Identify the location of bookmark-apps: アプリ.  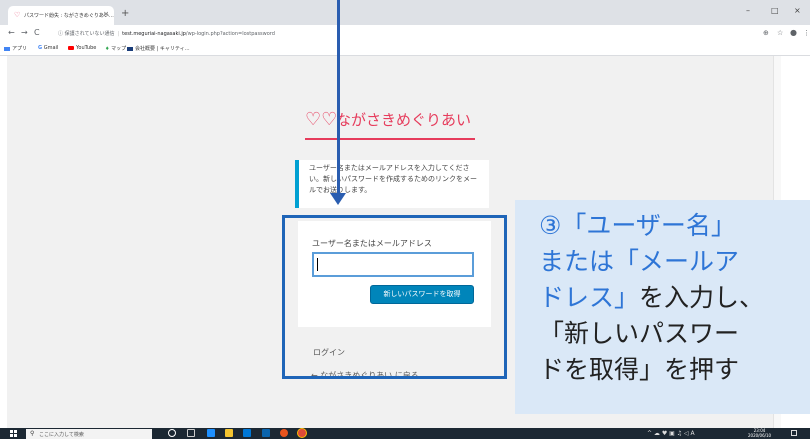
(15, 48).